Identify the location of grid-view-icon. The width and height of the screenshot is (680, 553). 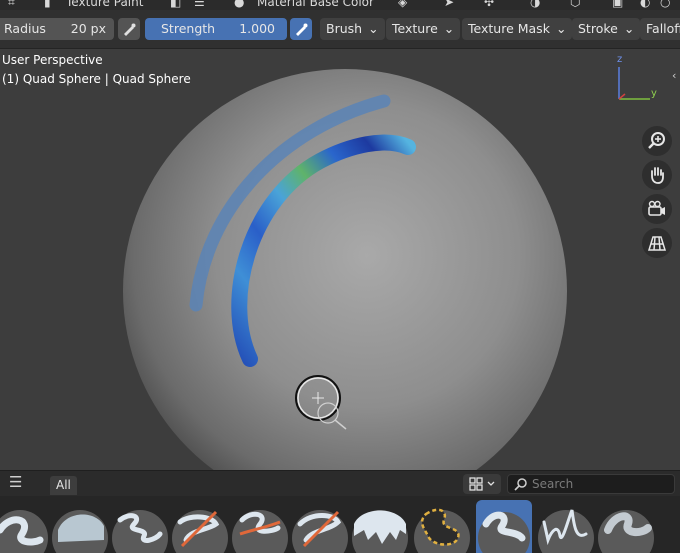
(482, 484).